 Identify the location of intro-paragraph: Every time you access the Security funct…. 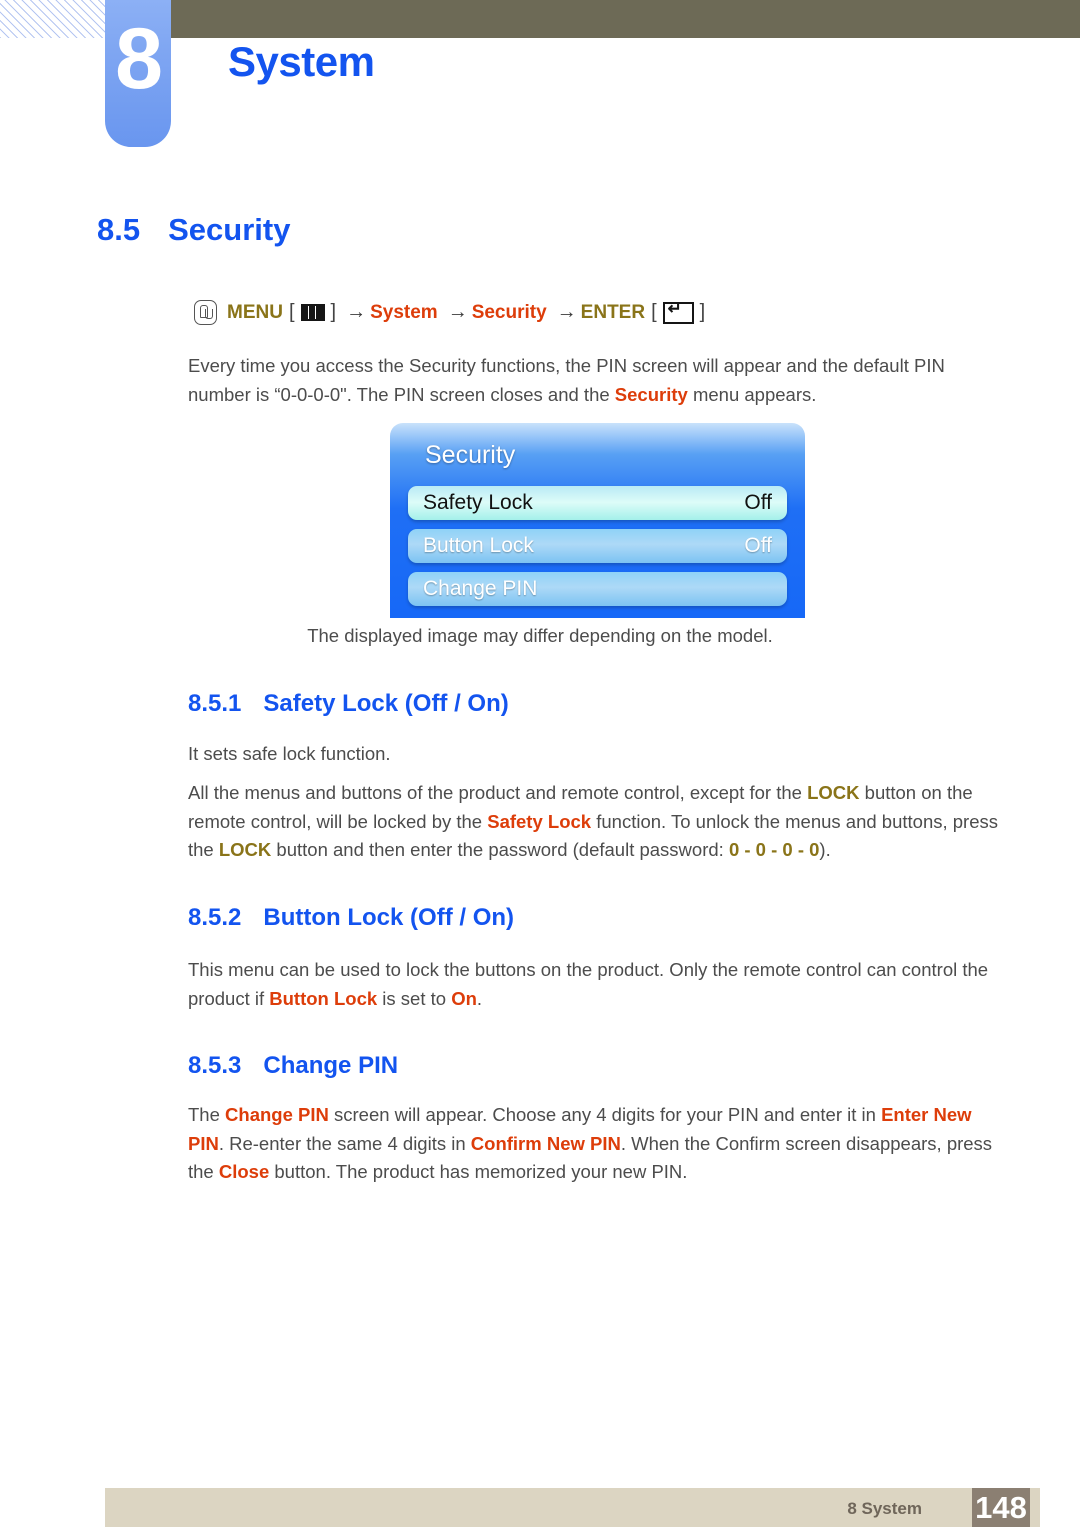
(594, 380).